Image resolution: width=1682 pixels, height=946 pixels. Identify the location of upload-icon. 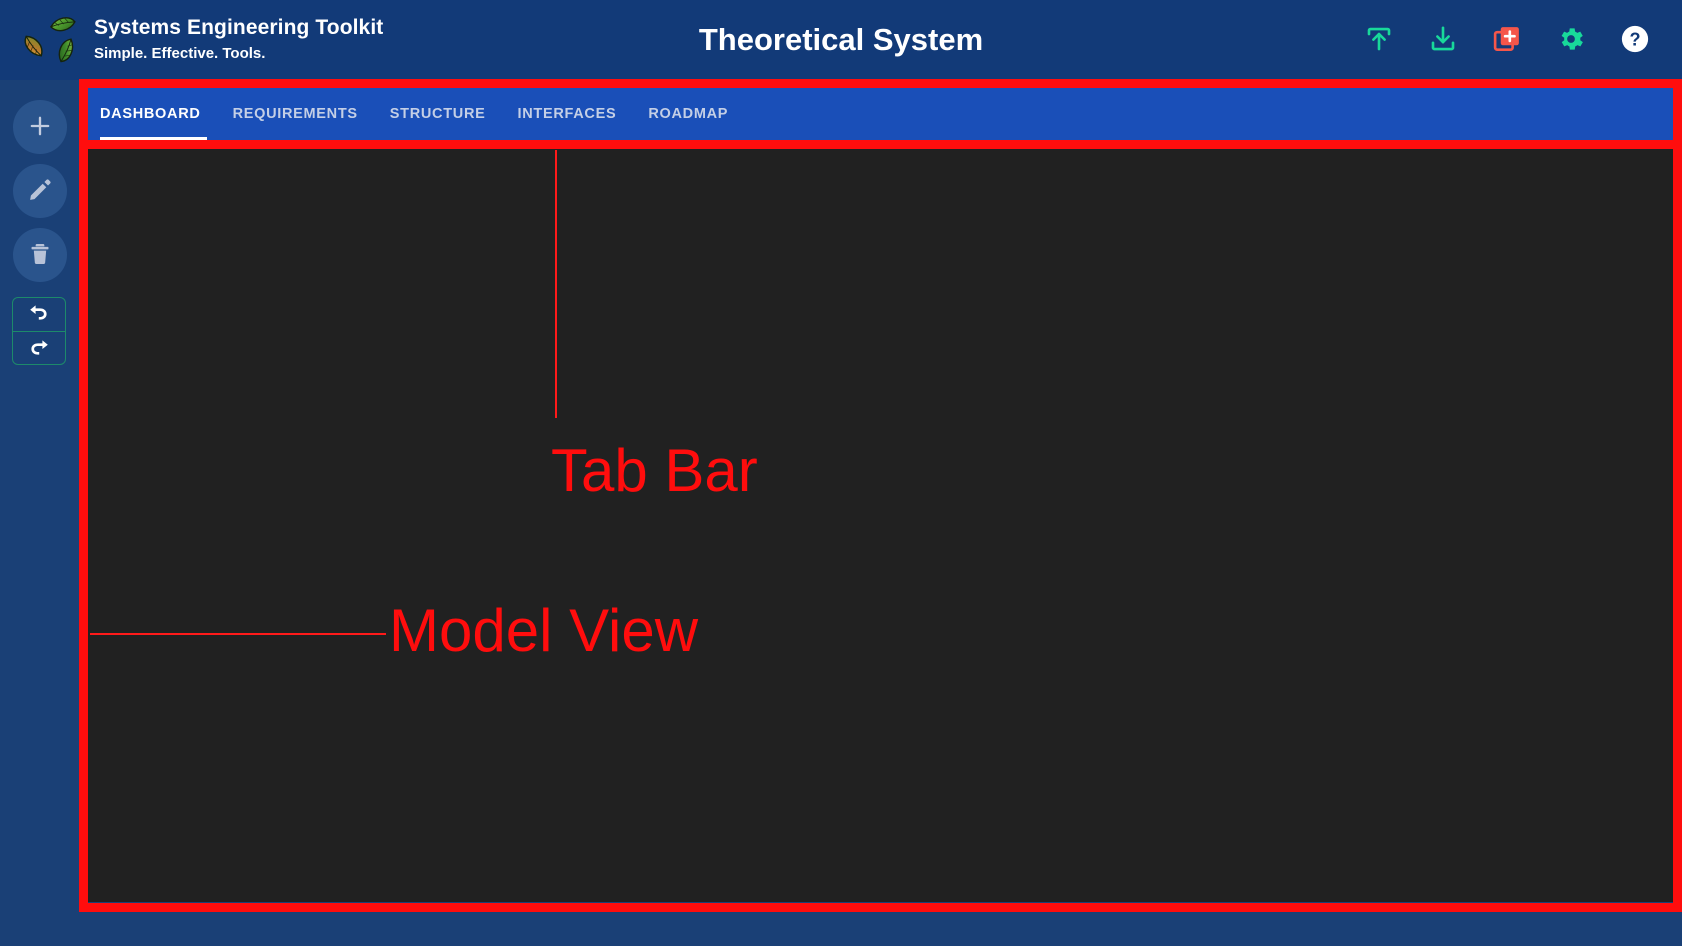
(1379, 40).